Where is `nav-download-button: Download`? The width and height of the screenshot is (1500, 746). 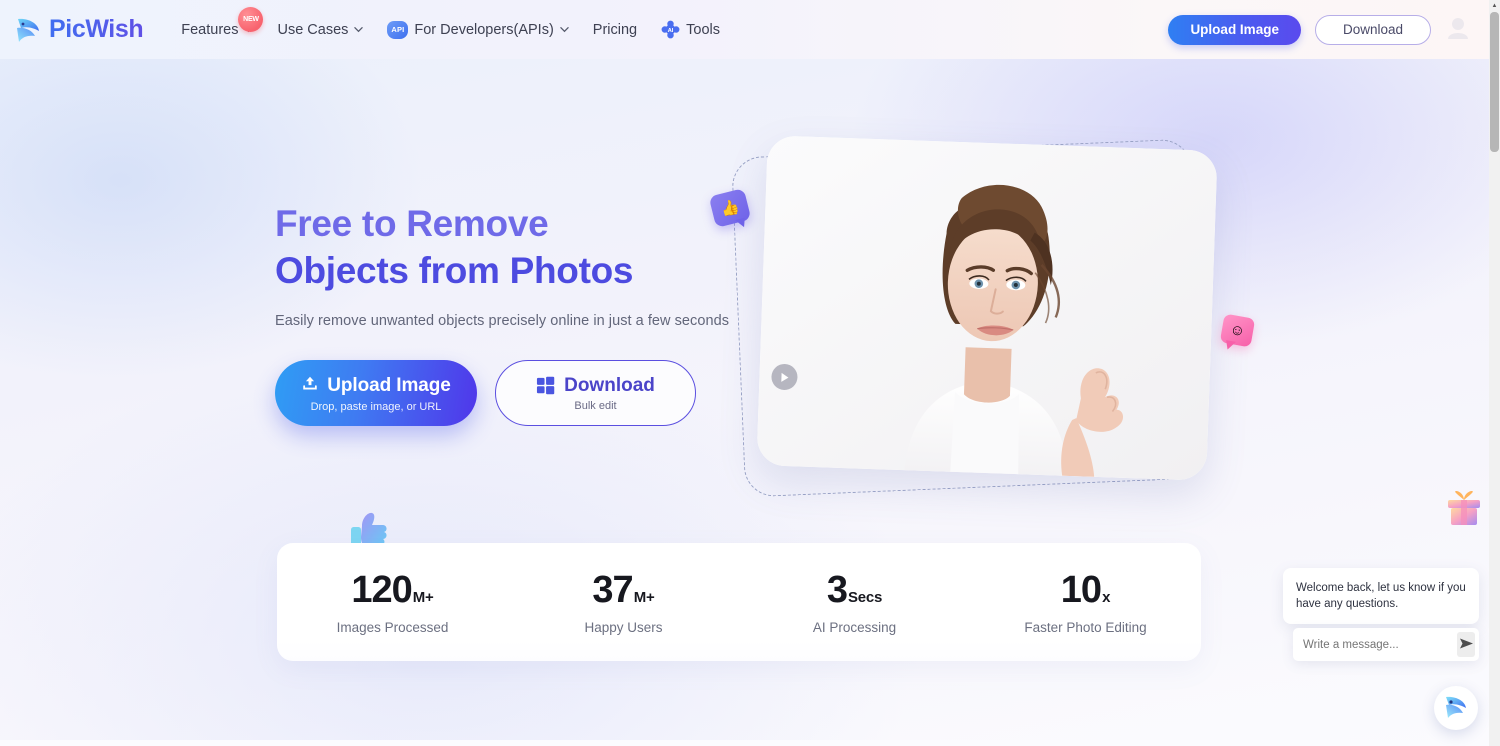 nav-download-button: Download is located at coordinates (1372, 29).